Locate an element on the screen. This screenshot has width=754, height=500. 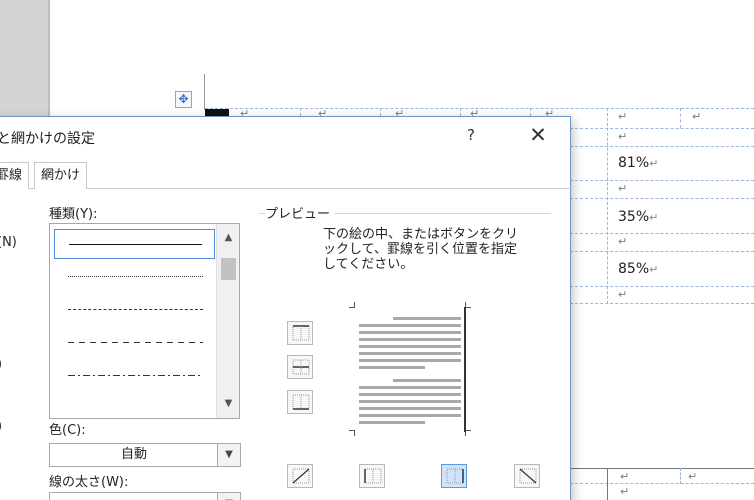
right-border-button is located at coordinates (454, 476).